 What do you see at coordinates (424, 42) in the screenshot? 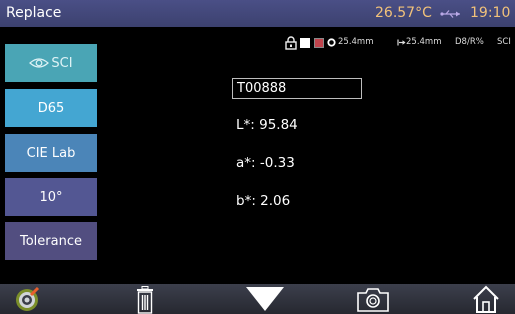
I see `measure-area-size: 25.4mm` at bounding box center [424, 42].